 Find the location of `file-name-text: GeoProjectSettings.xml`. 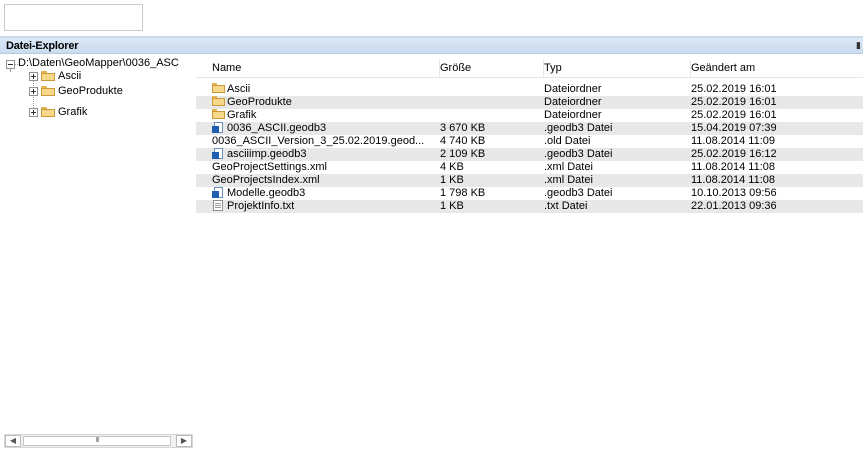

file-name-text: GeoProjectSettings.xml is located at coordinates (269, 167).